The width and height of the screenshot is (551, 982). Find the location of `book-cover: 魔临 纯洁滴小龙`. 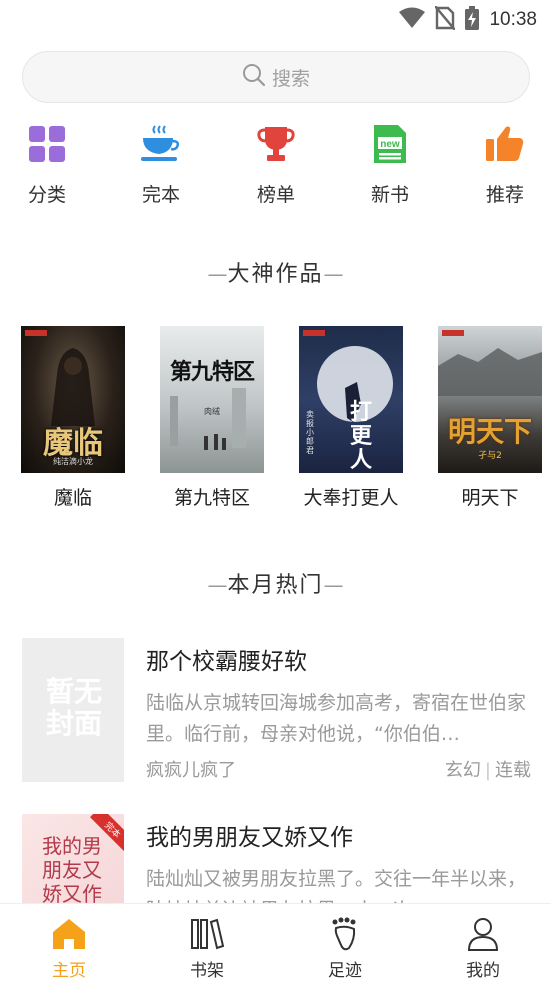

book-cover: 魔临 纯洁滴小龙 is located at coordinates (73, 399).